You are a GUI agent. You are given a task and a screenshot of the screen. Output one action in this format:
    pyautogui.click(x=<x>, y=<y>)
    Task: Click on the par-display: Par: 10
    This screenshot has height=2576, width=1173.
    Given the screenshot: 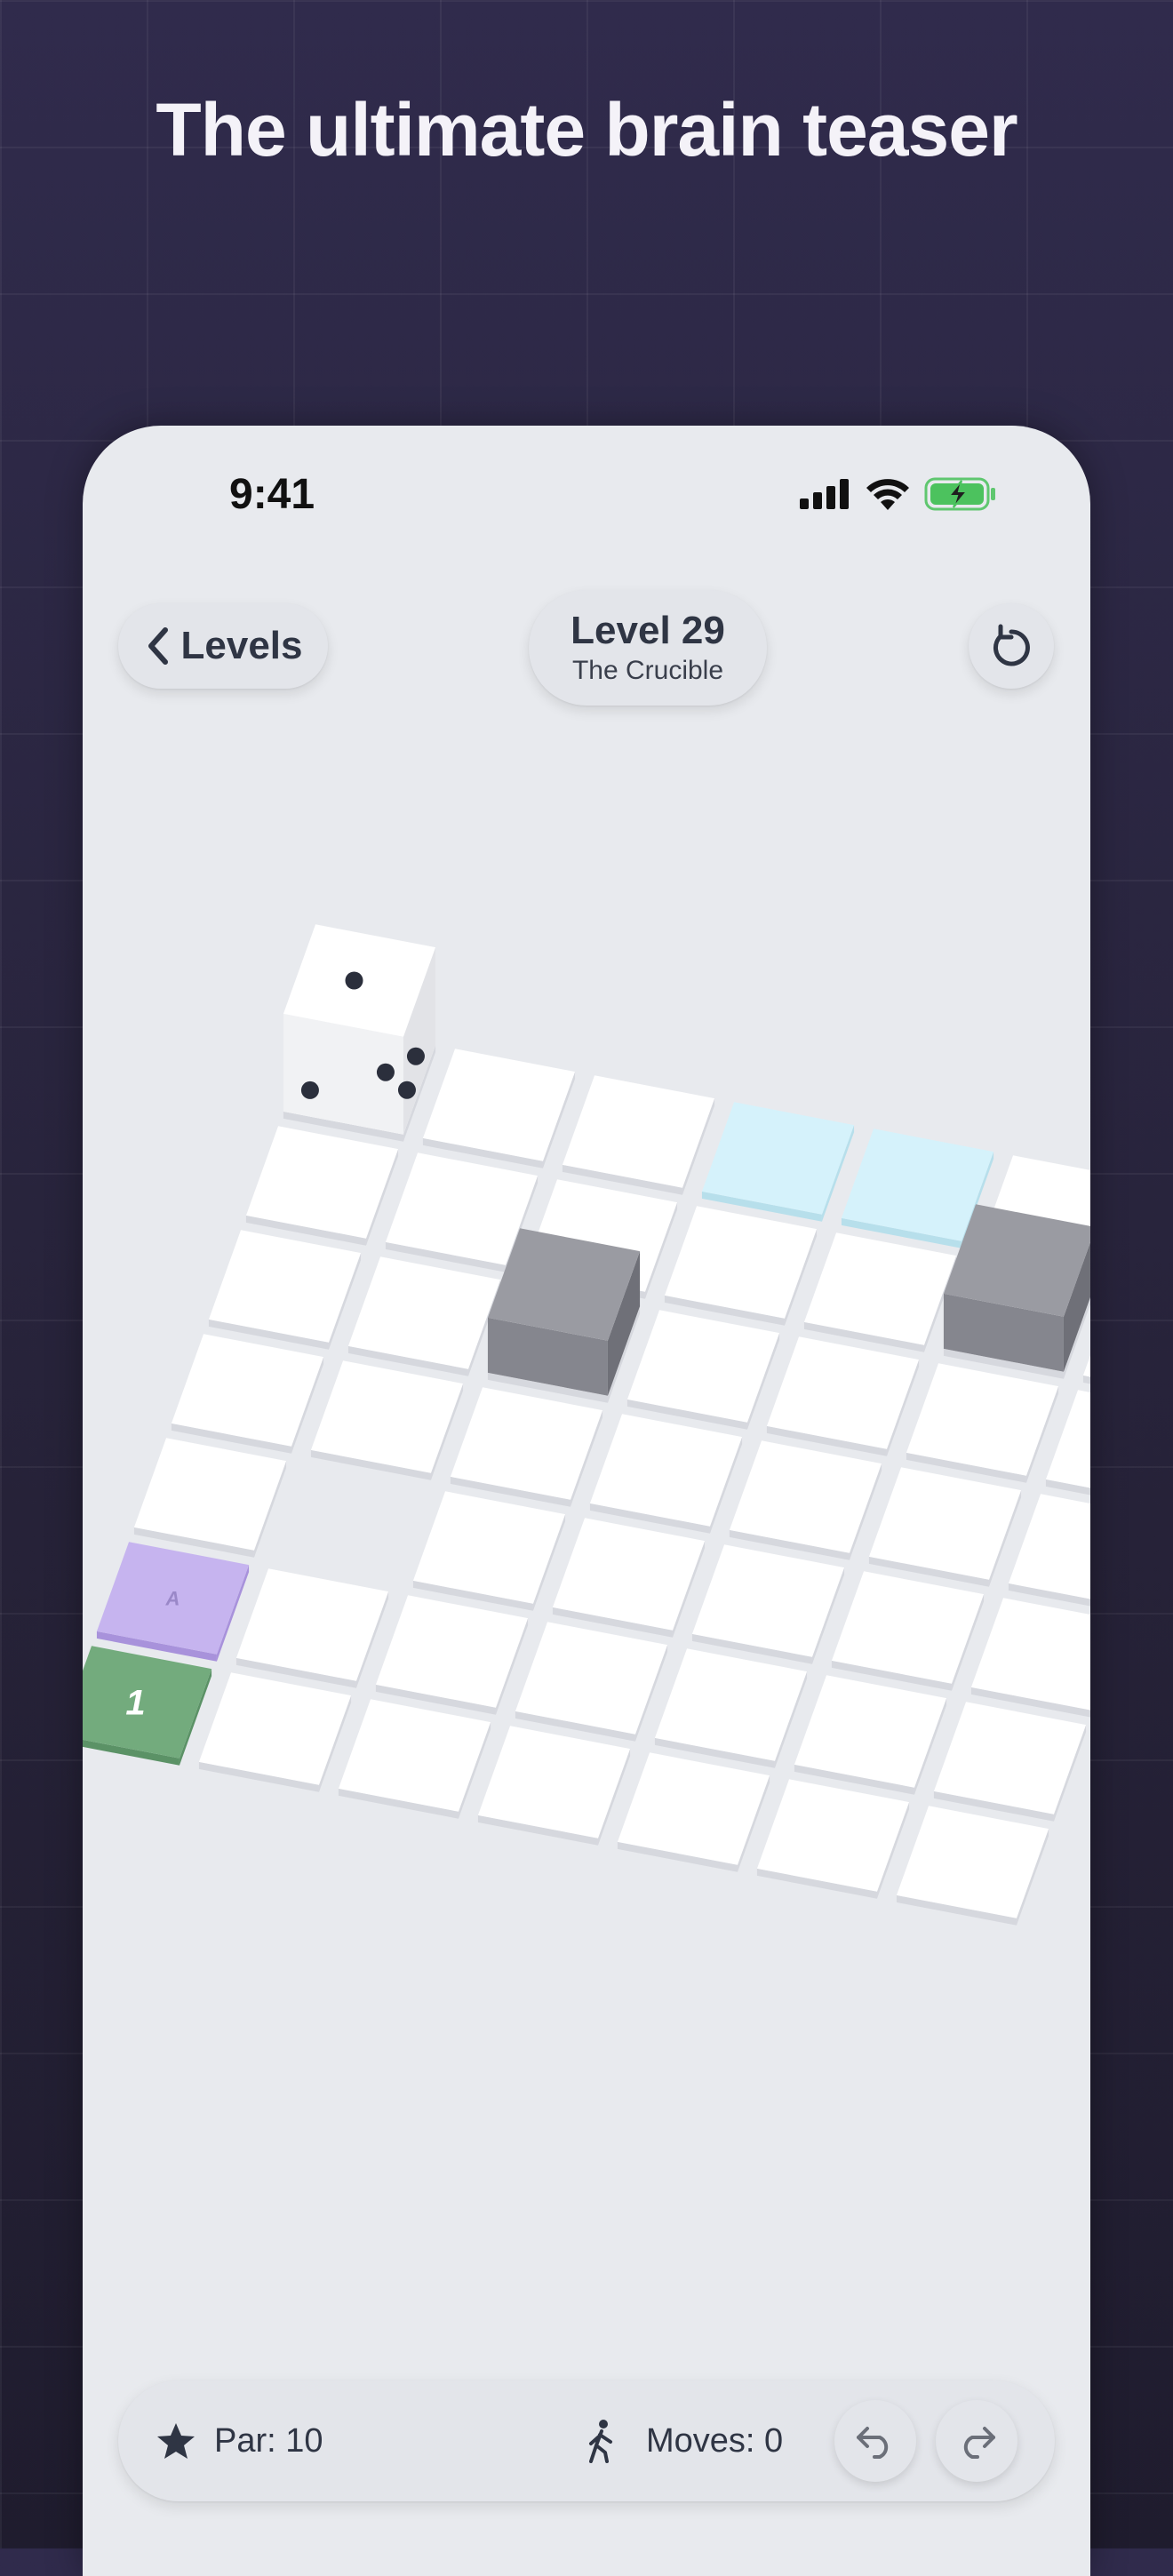 What is the action you would take?
    pyautogui.click(x=240, y=2441)
    